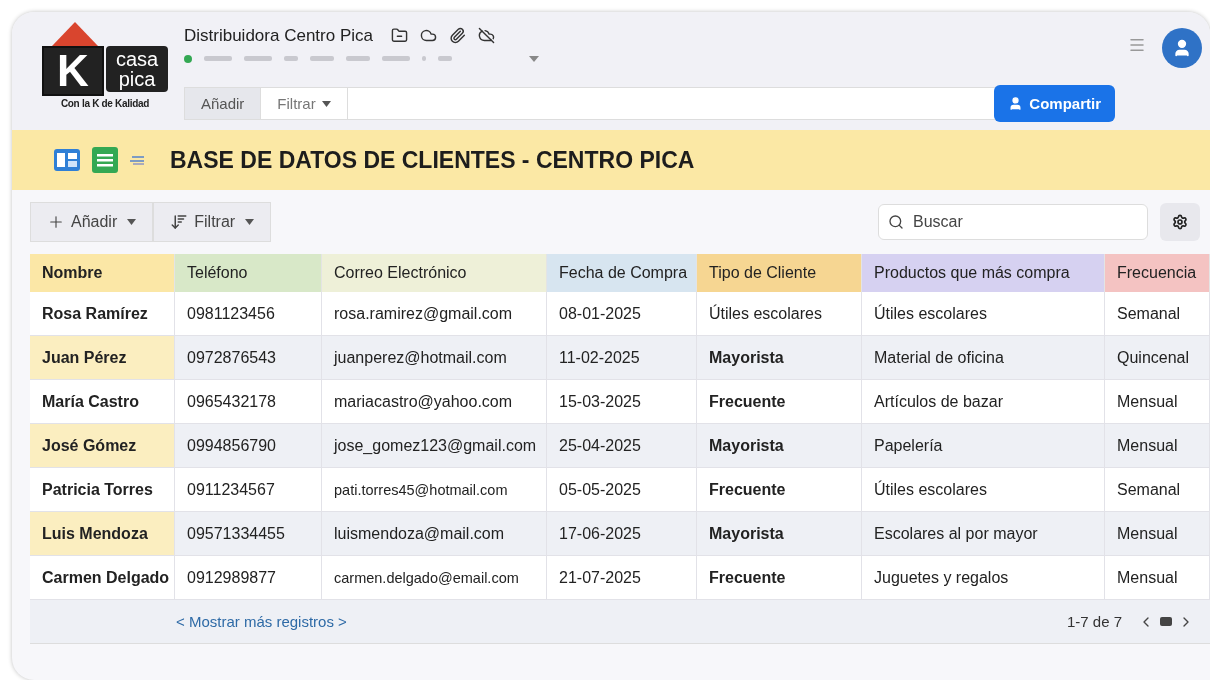 The height and width of the screenshot is (686, 1210). Describe the element at coordinates (486, 36) in the screenshot. I see `cloud-icon` at that location.